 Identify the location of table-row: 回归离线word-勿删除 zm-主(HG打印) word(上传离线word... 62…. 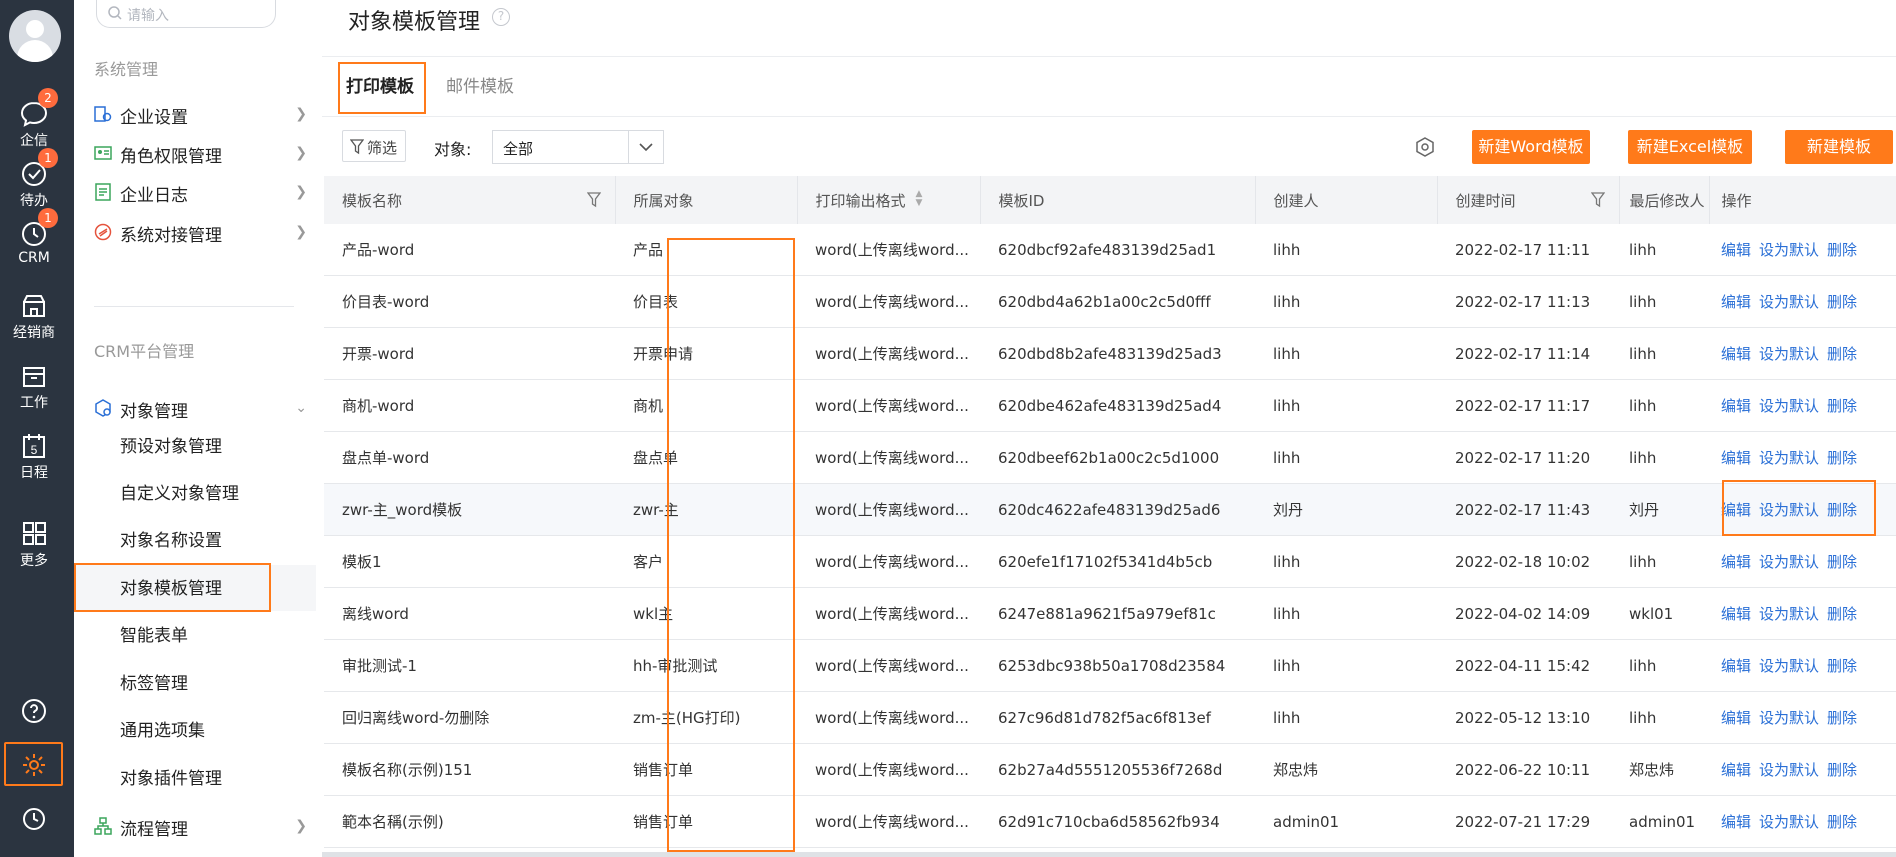
(1110, 717).